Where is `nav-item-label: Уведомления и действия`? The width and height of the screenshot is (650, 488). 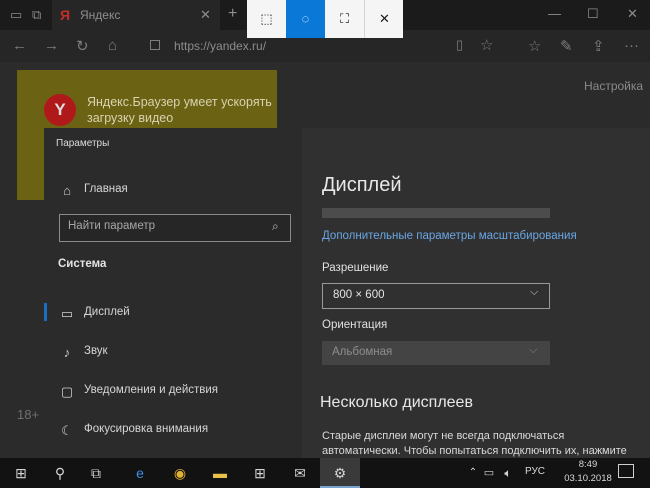
nav-item-label: Уведомления и действия is located at coordinates (151, 390).